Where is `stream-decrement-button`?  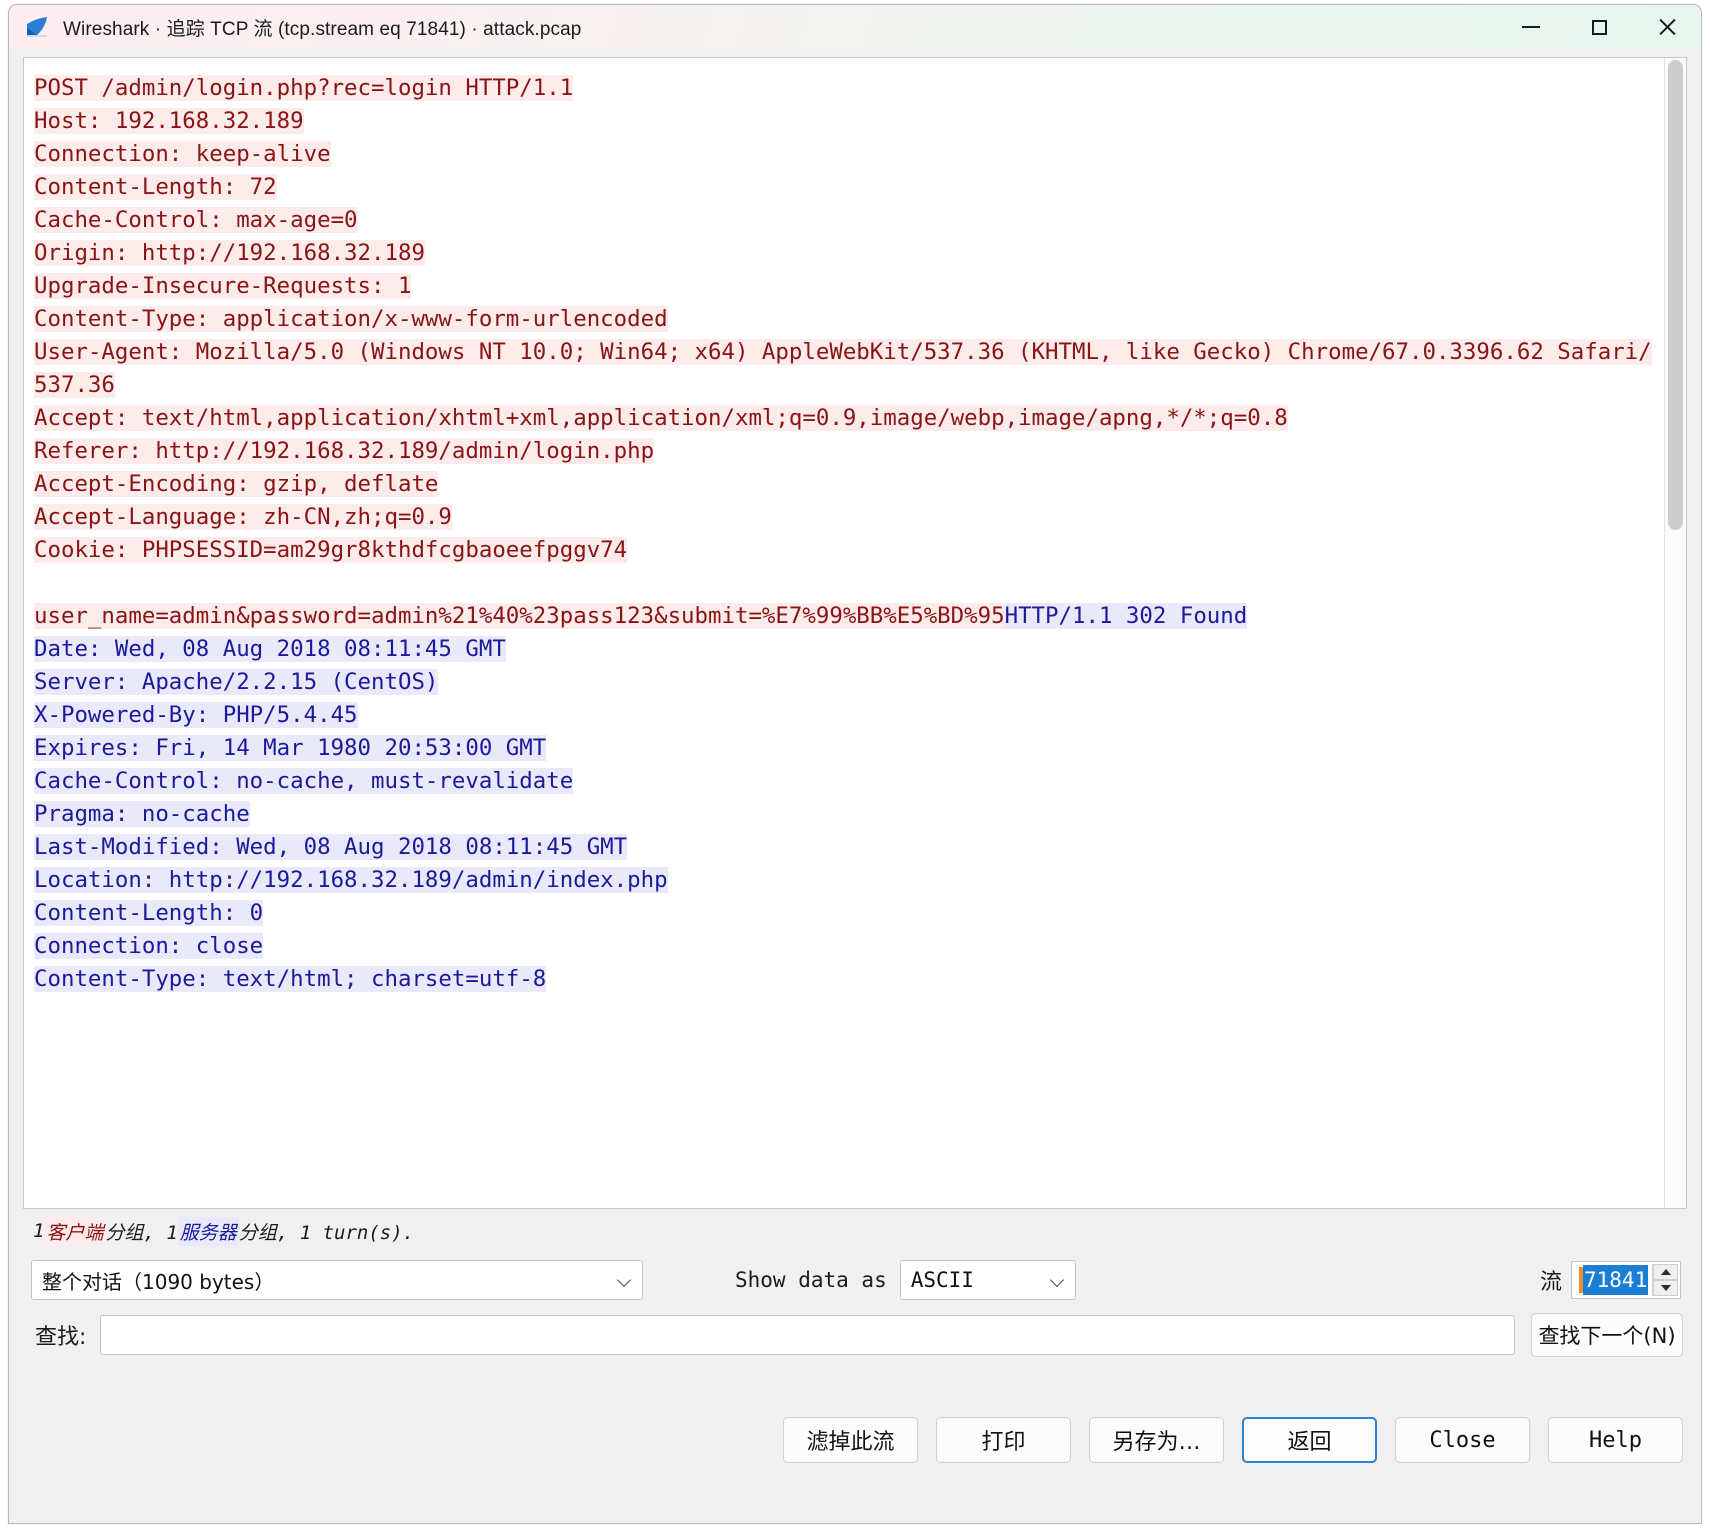 stream-decrement-button is located at coordinates (1665, 1288).